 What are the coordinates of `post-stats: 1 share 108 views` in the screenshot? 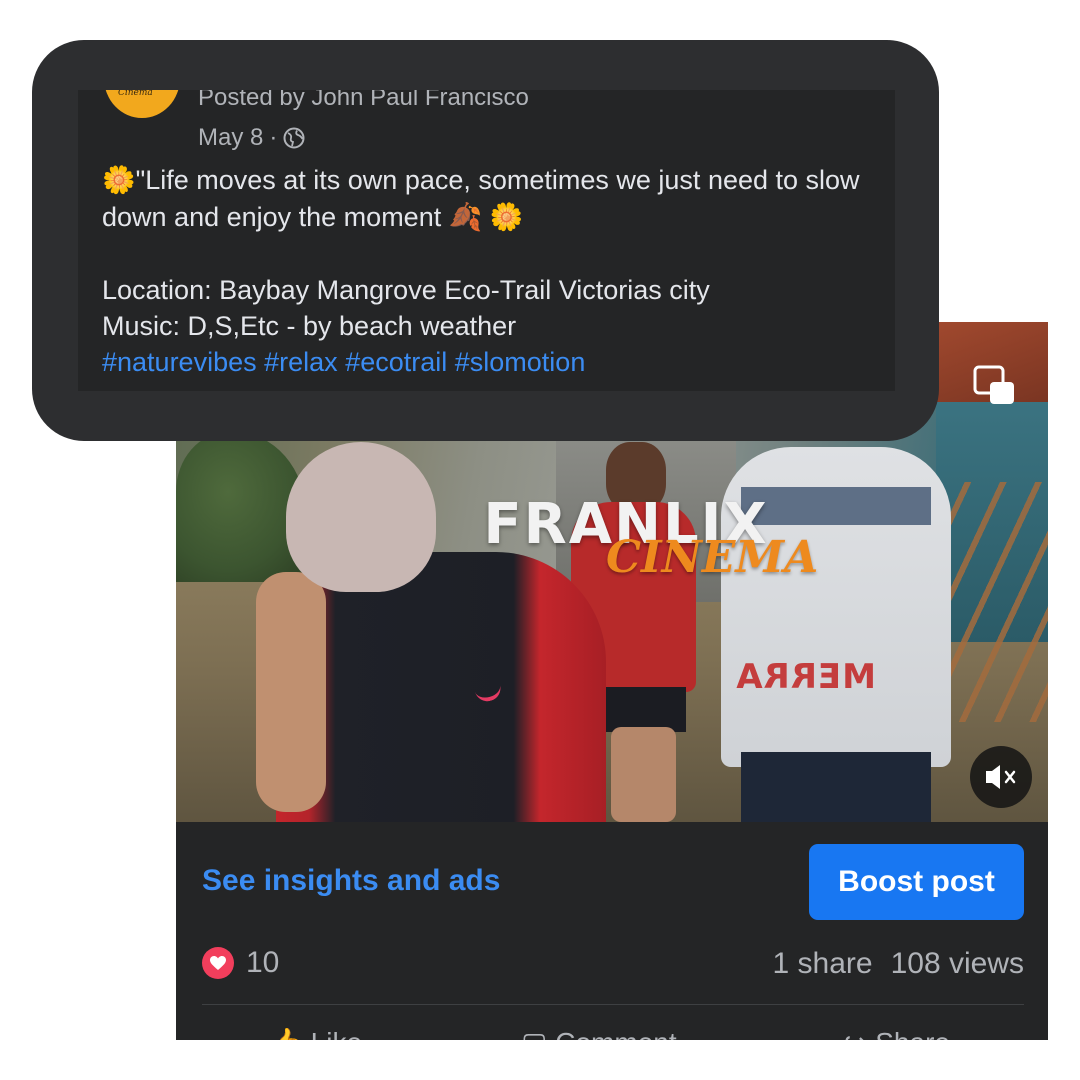 It's located at (898, 964).